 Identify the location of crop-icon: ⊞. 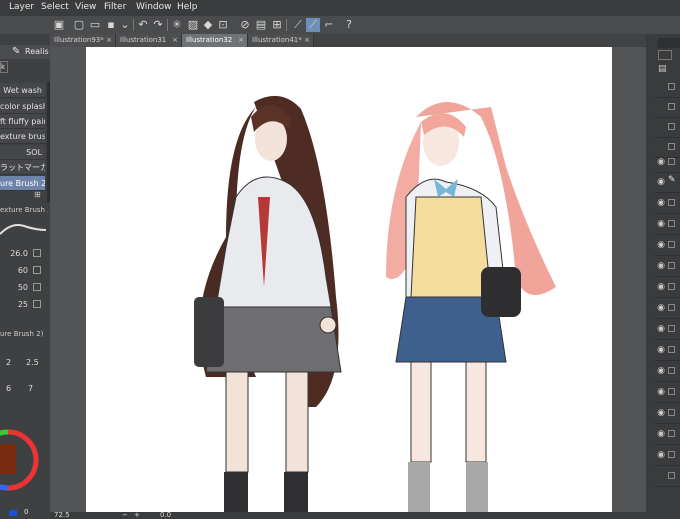
(277, 25).